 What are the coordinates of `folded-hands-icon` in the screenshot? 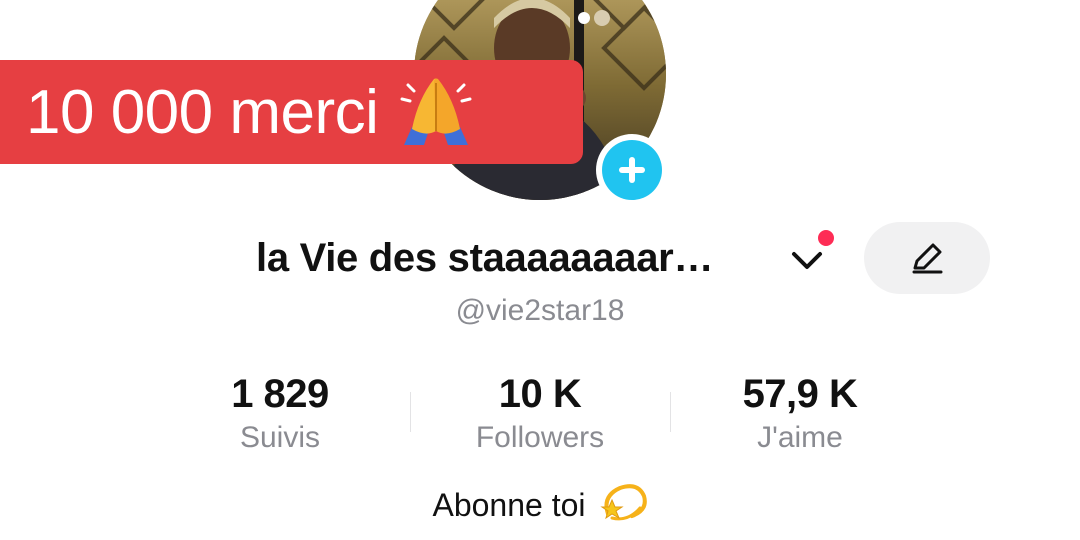 It's located at (436, 112).